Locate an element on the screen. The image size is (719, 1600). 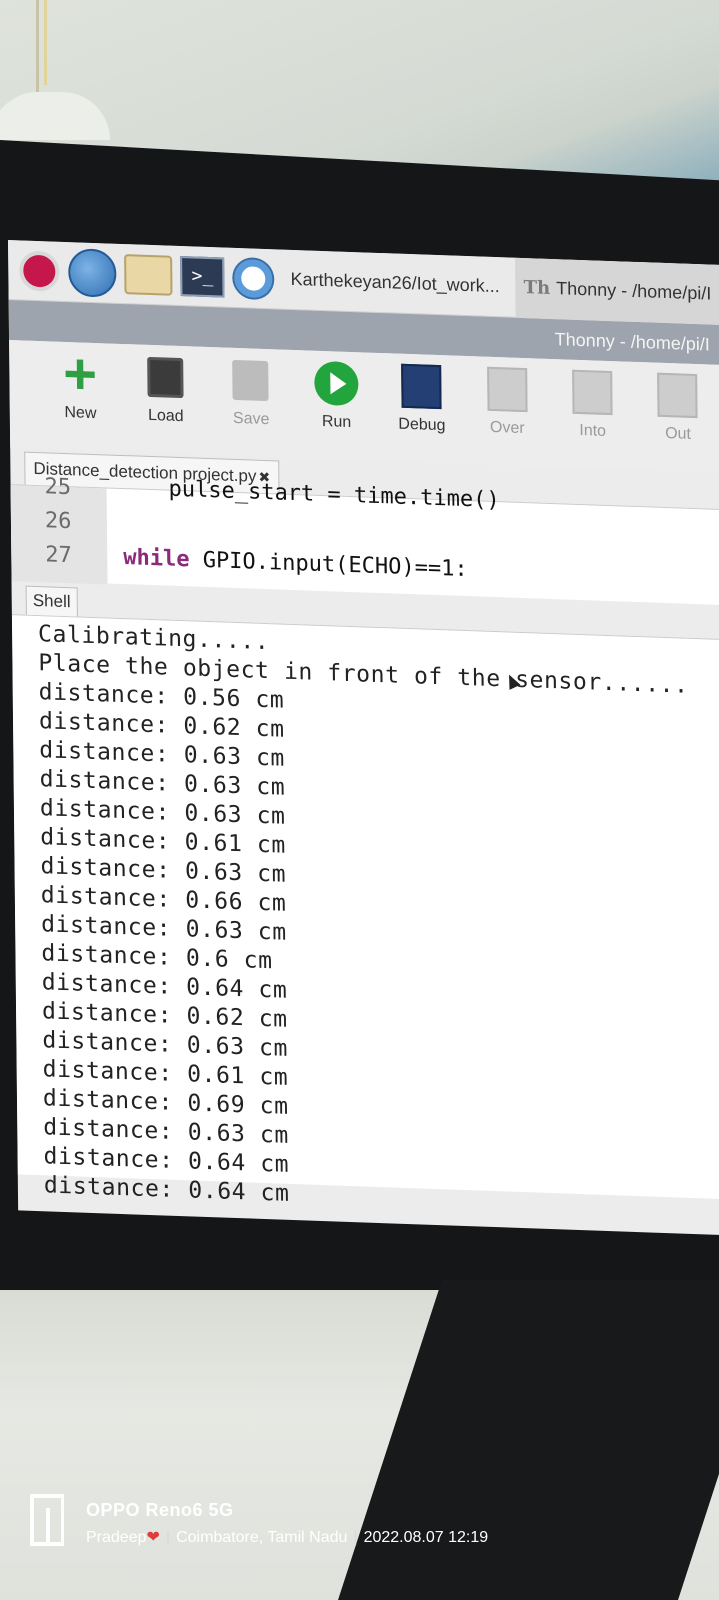
raspberry-pi-menu-icon is located at coordinates (39, 270).